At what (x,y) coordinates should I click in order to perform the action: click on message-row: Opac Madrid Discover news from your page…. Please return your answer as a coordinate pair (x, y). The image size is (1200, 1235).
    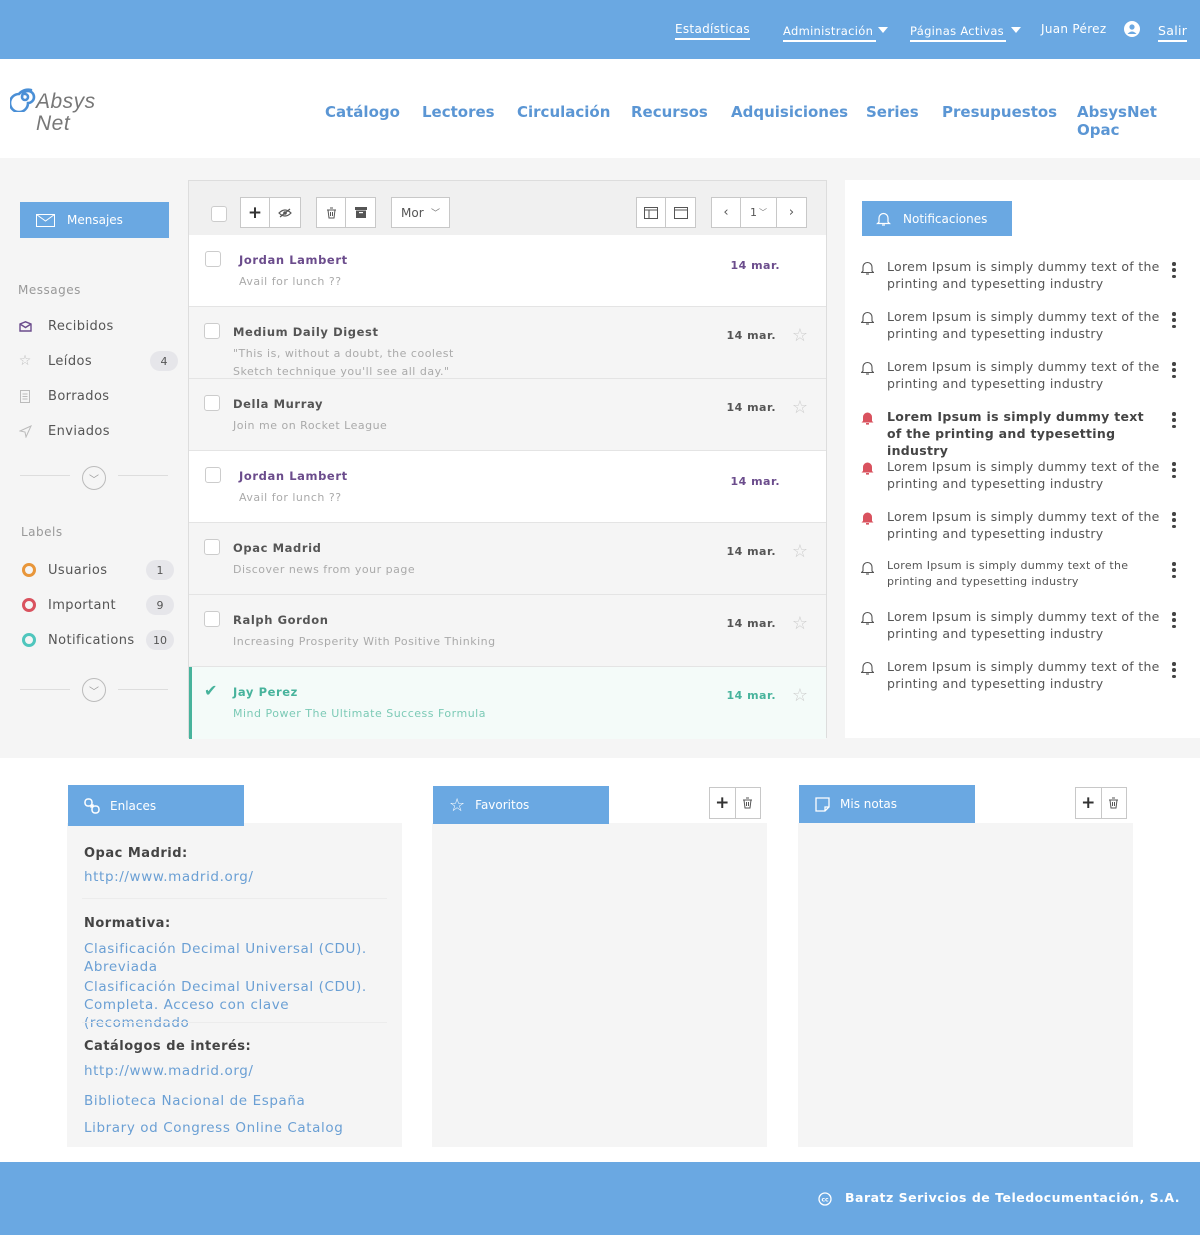
    Looking at the image, I should click on (507, 559).